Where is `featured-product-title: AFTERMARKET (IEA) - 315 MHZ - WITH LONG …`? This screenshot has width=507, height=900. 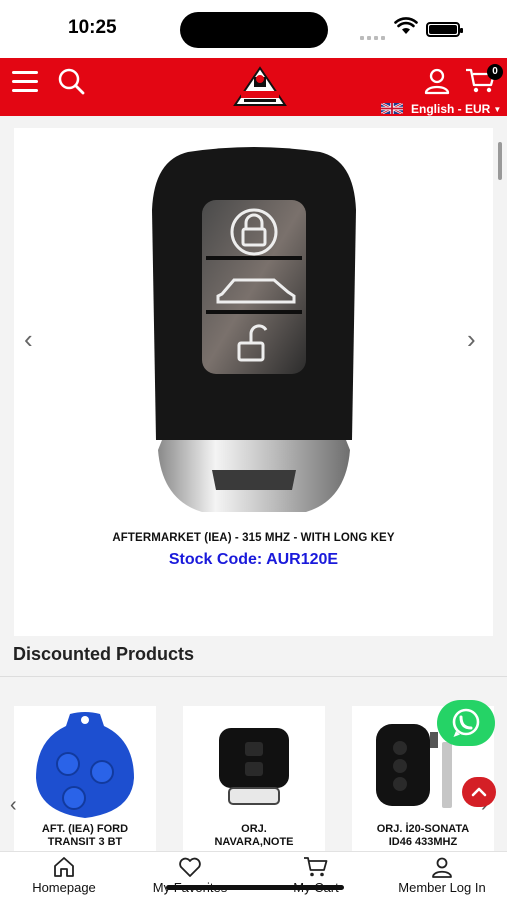
featured-product-title: AFTERMARKET (IEA) - 315 MHZ - WITH LONG … is located at coordinates (253, 538).